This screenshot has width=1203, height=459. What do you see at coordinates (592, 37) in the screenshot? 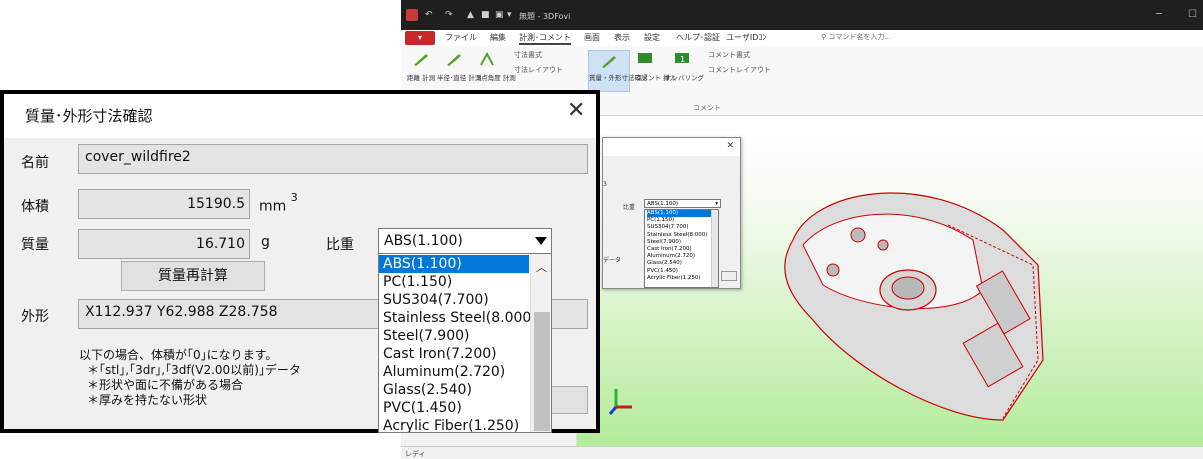
I see `menu-screen: 画面` at bounding box center [592, 37].